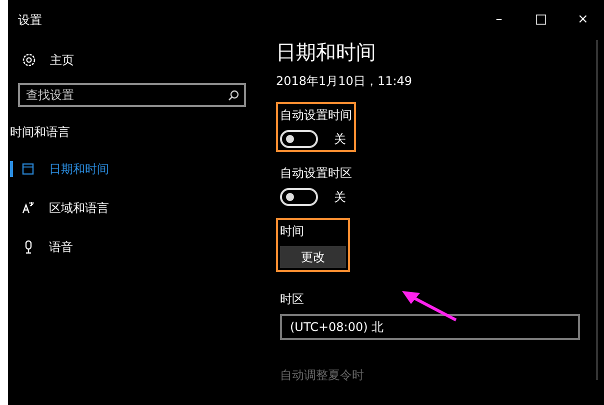 The width and height of the screenshot is (604, 405). What do you see at coordinates (316, 115) in the screenshot?
I see `setting-label: 自动设置时间` at bounding box center [316, 115].